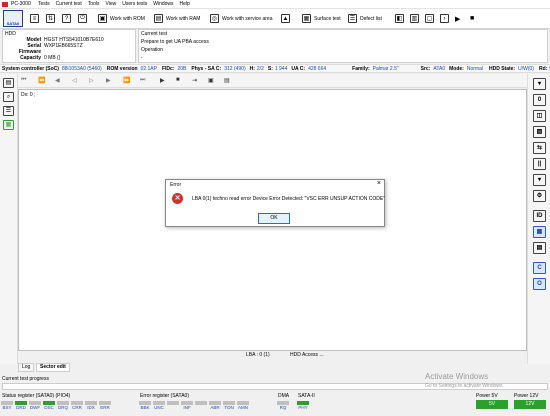 The height and width of the screenshot is (416, 550). Describe the element at coordinates (30, 68) in the screenshot. I see `controller-label: System controller (SoC)` at that location.